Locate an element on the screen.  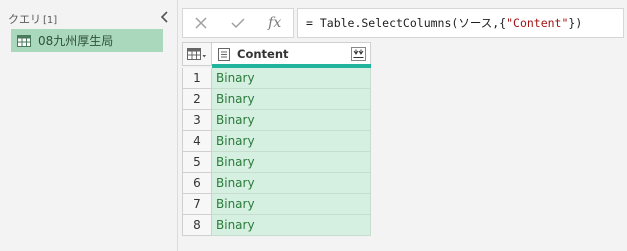
cancel-formula-button is located at coordinates (201, 23).